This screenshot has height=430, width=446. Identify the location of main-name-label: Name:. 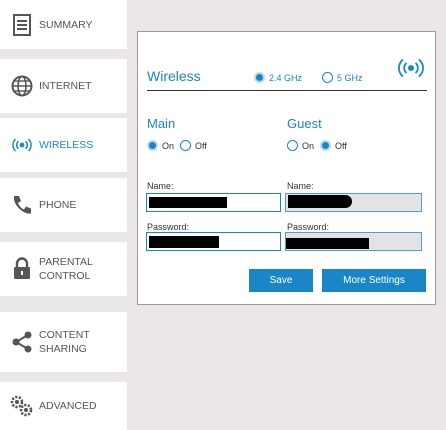
(160, 186).